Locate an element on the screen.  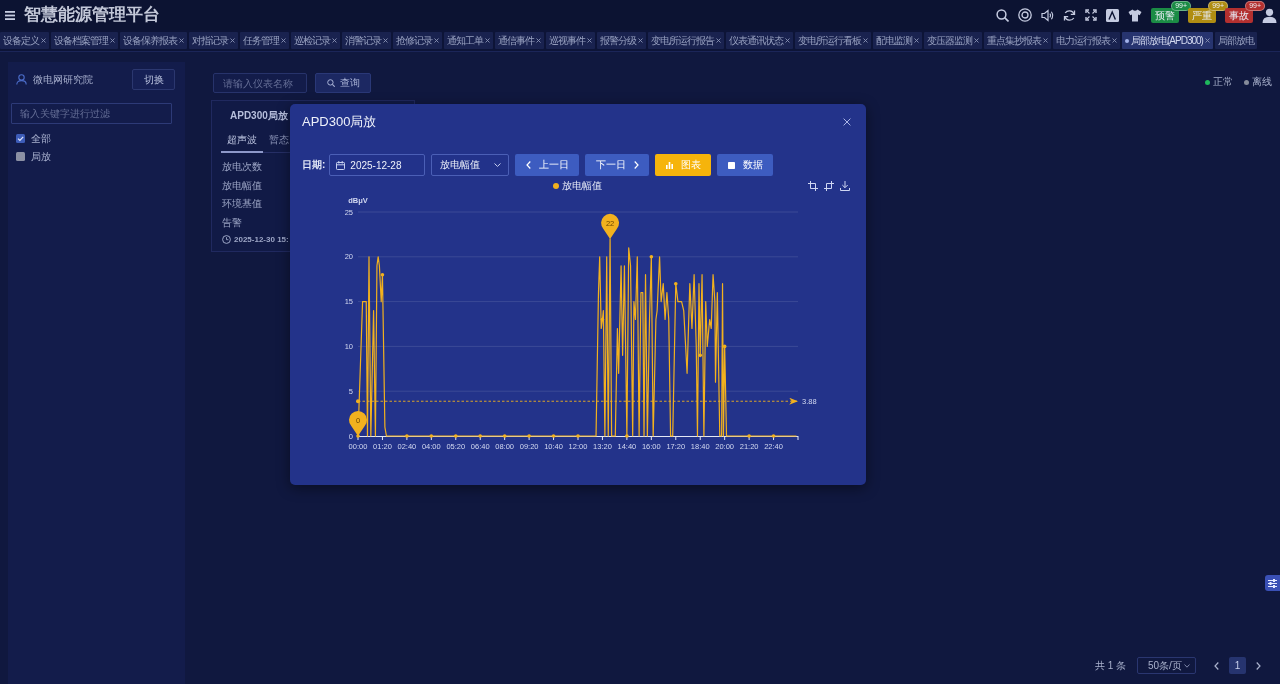
tab: 局部放电(APD300) is located at coordinates (1167, 40).